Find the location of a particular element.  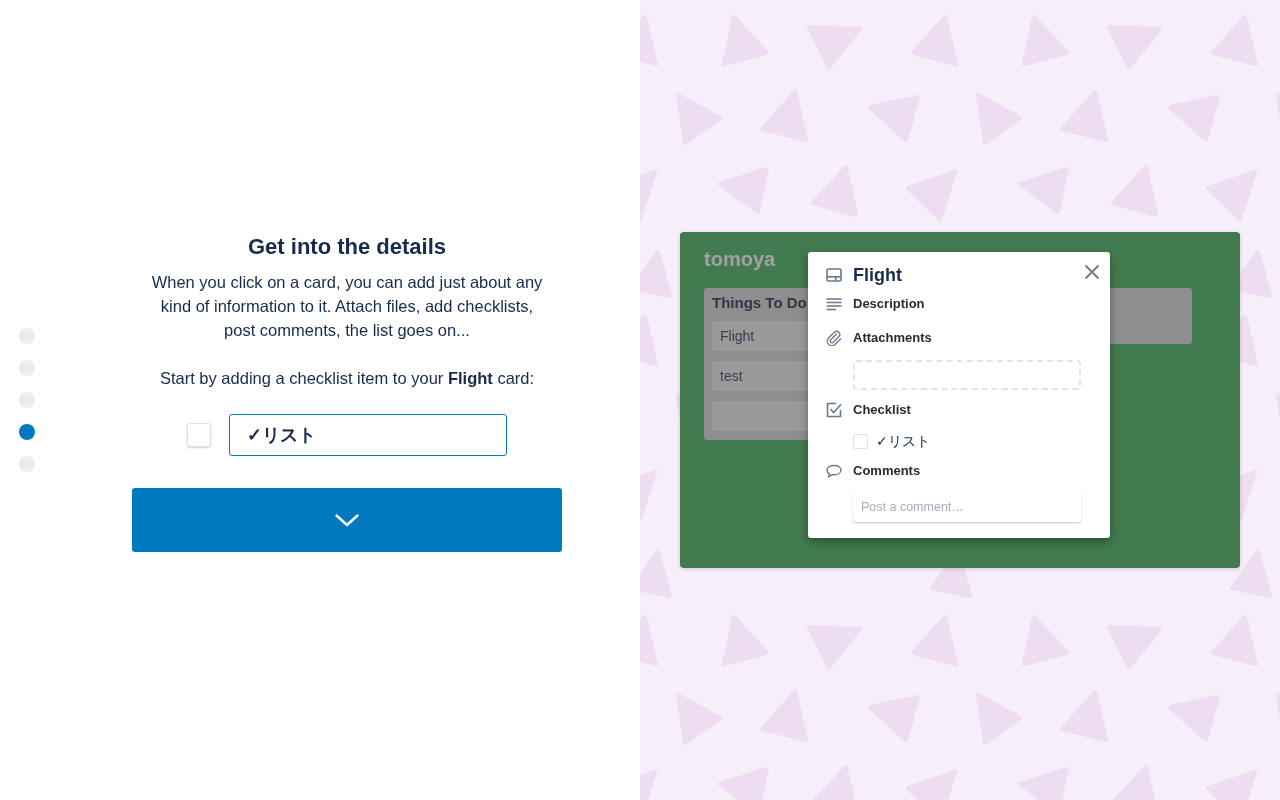

card-title: Flight is located at coordinates (877, 275).